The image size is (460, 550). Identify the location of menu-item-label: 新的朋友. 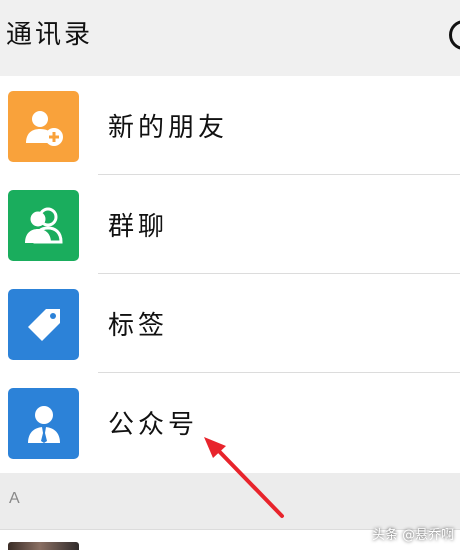
(168, 128).